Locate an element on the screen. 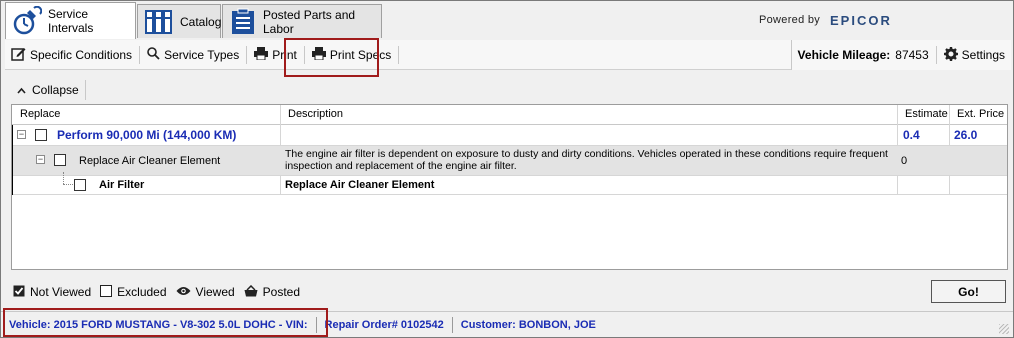  chevron-up-icon is located at coordinates (21, 90).